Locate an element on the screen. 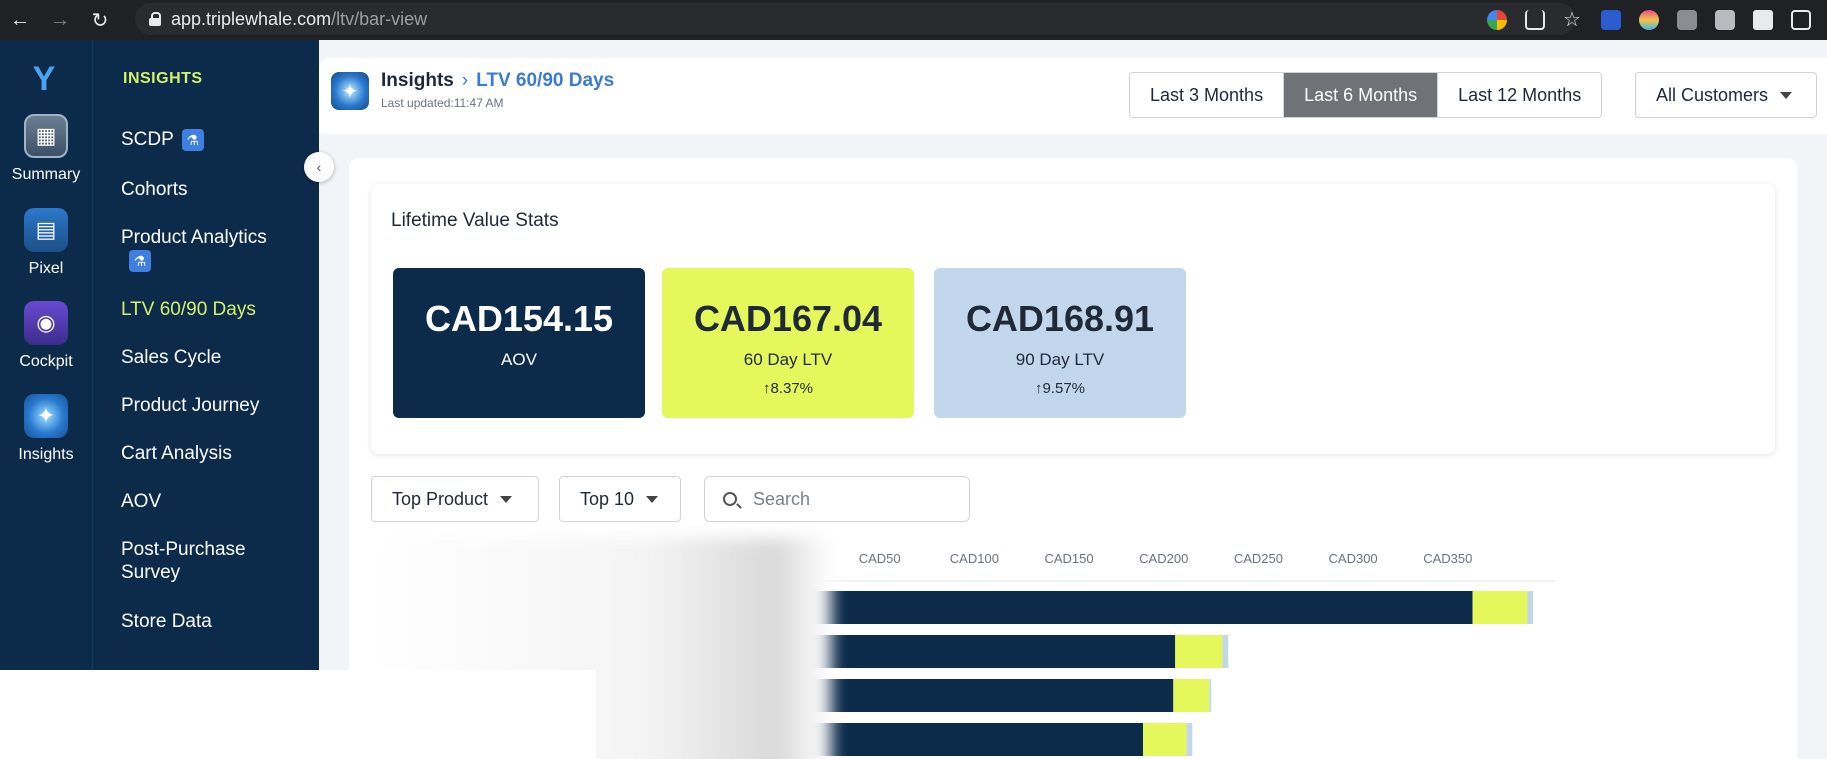 This screenshot has width=1827, height=759. chevron-left-icon: ‹ is located at coordinates (319, 167).